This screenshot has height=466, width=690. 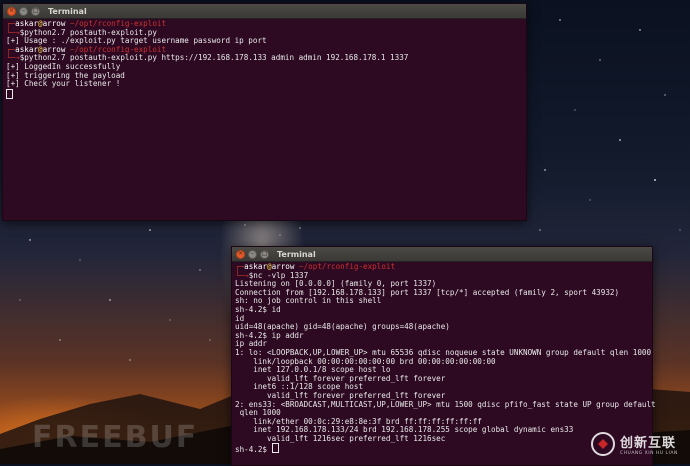 What do you see at coordinates (115, 437) in the screenshot?
I see `freebuf-watermark: FREEBUF` at bounding box center [115, 437].